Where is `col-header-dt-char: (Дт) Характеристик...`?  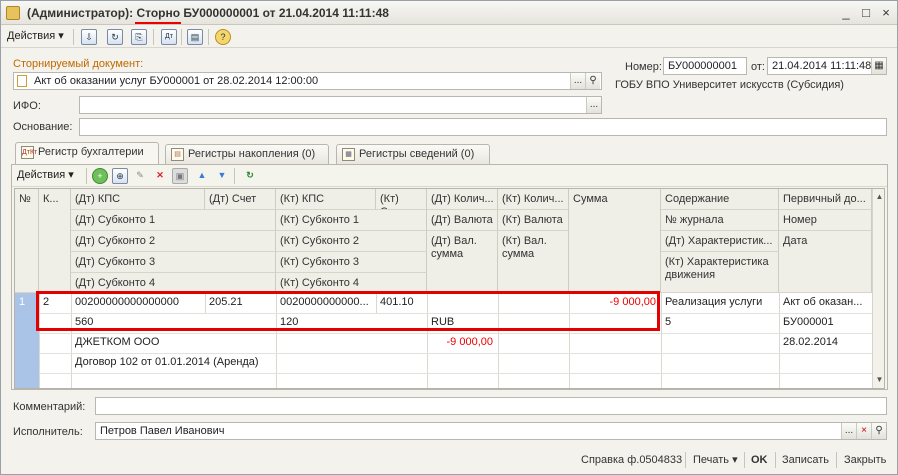 col-header-dt-char: (Дт) Характеристик... is located at coordinates (720, 241).